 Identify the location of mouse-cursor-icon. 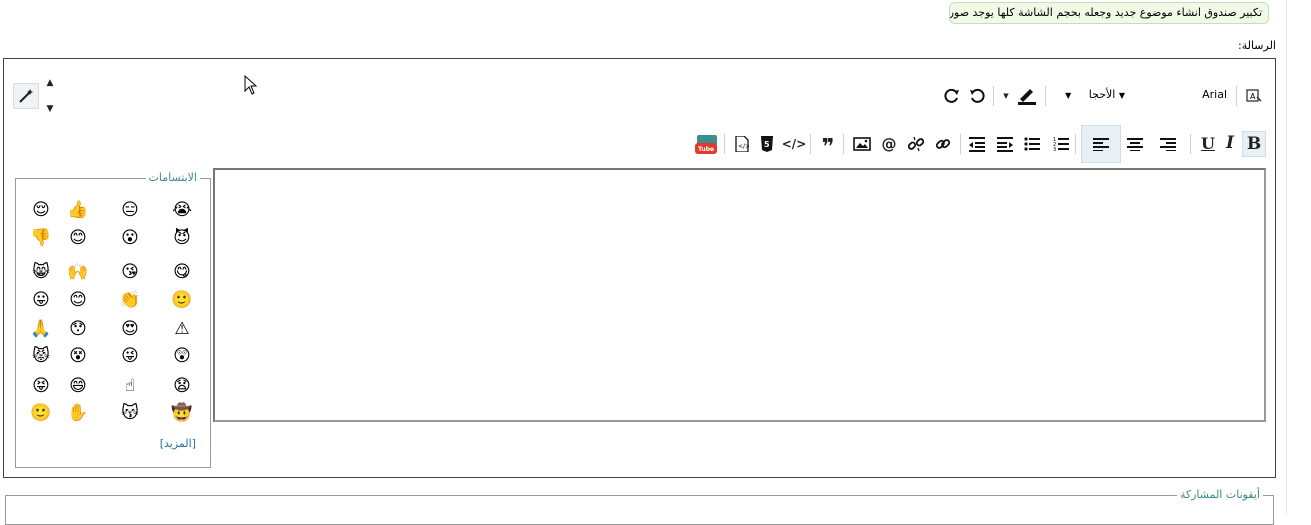
(251, 85).